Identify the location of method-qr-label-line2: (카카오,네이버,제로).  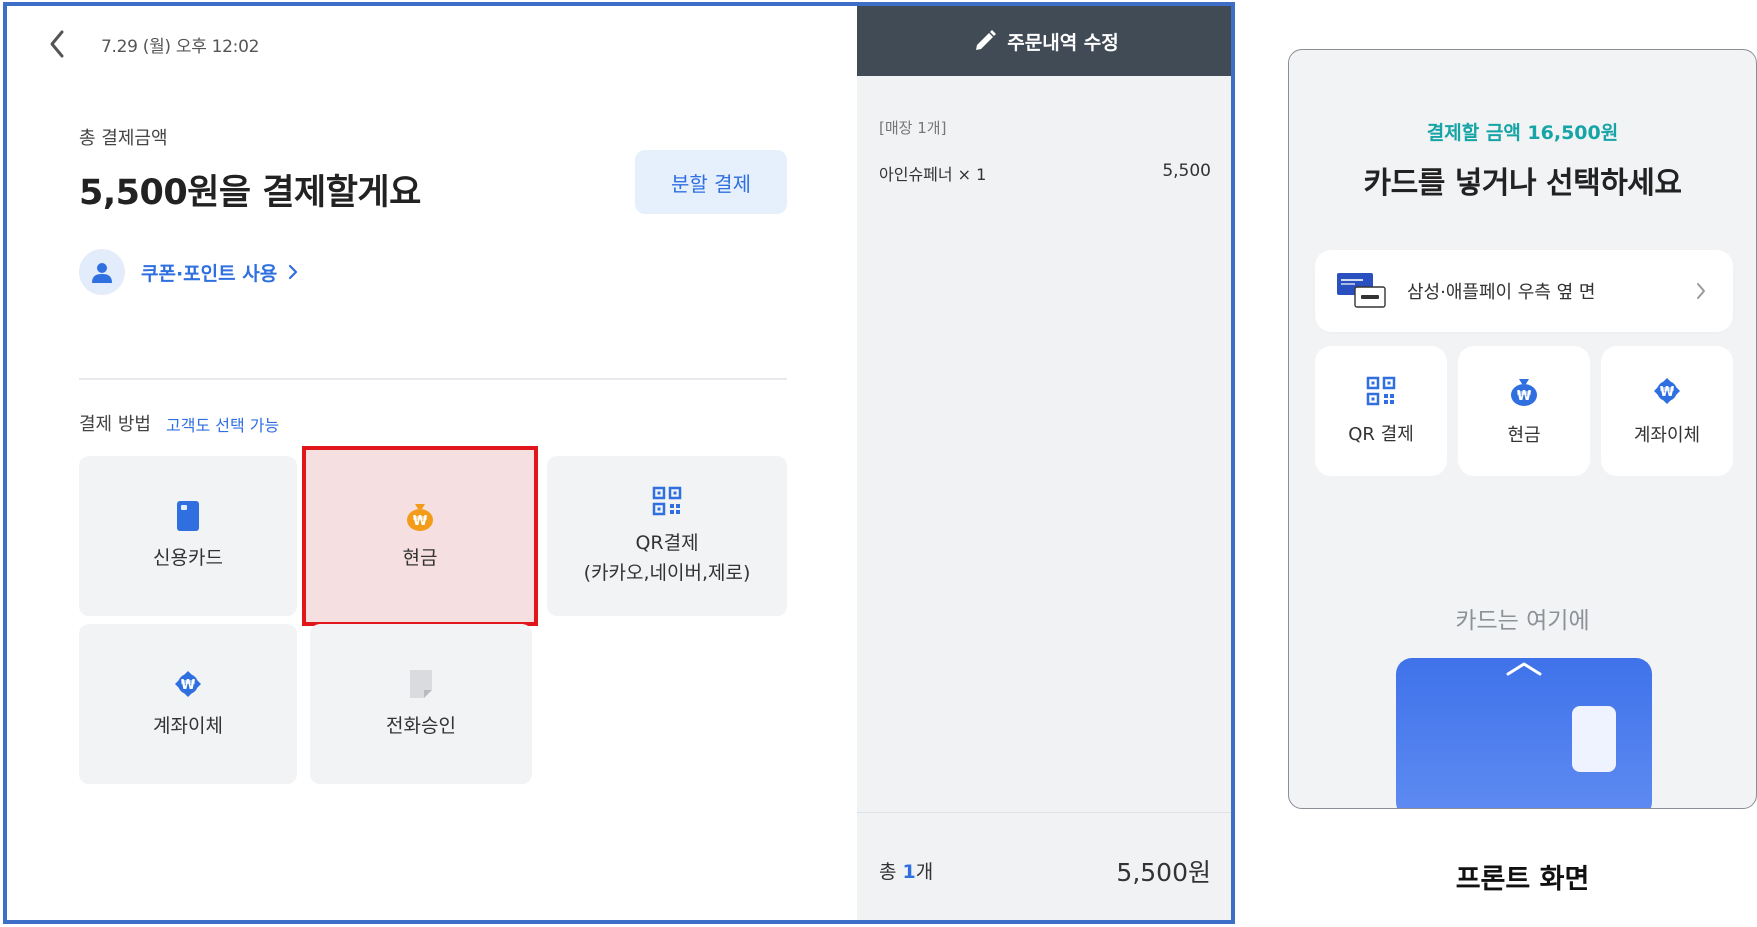
(667, 573).